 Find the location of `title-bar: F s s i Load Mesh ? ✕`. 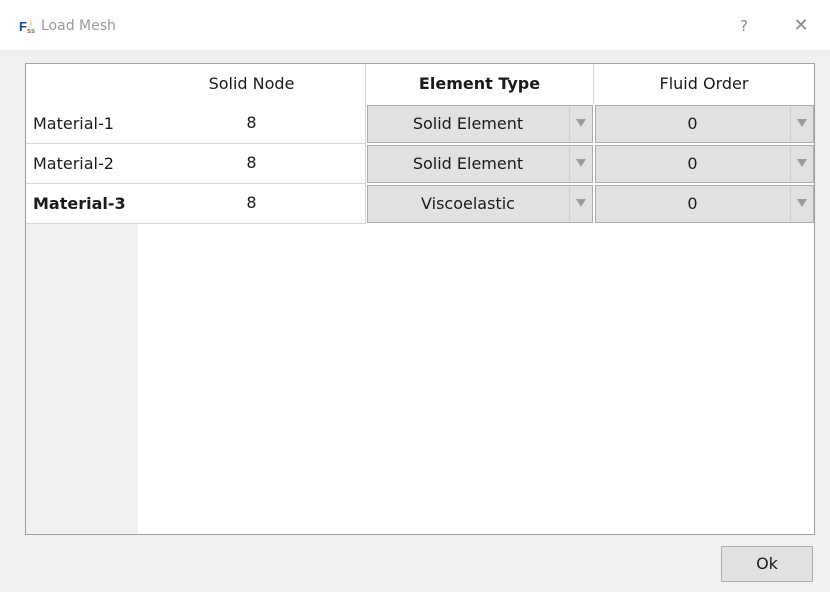

title-bar: F s s i Load Mesh ? ✕ is located at coordinates (415, 25).